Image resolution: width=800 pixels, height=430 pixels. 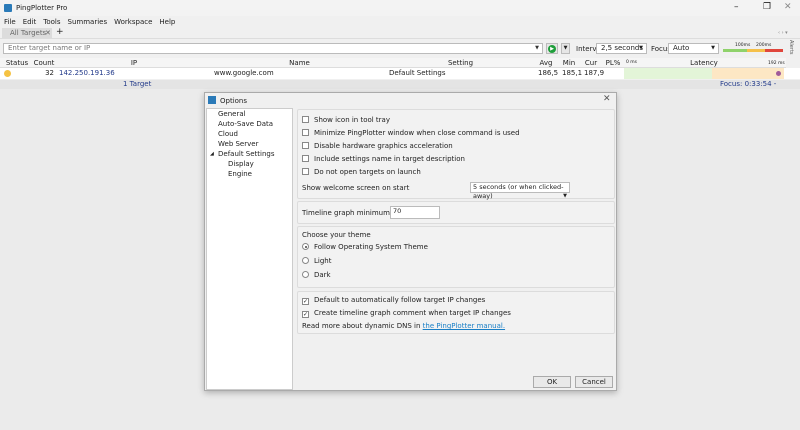 I want to click on welcome-value: 5 seconds (or when clicked-away), so click(x=518, y=191).